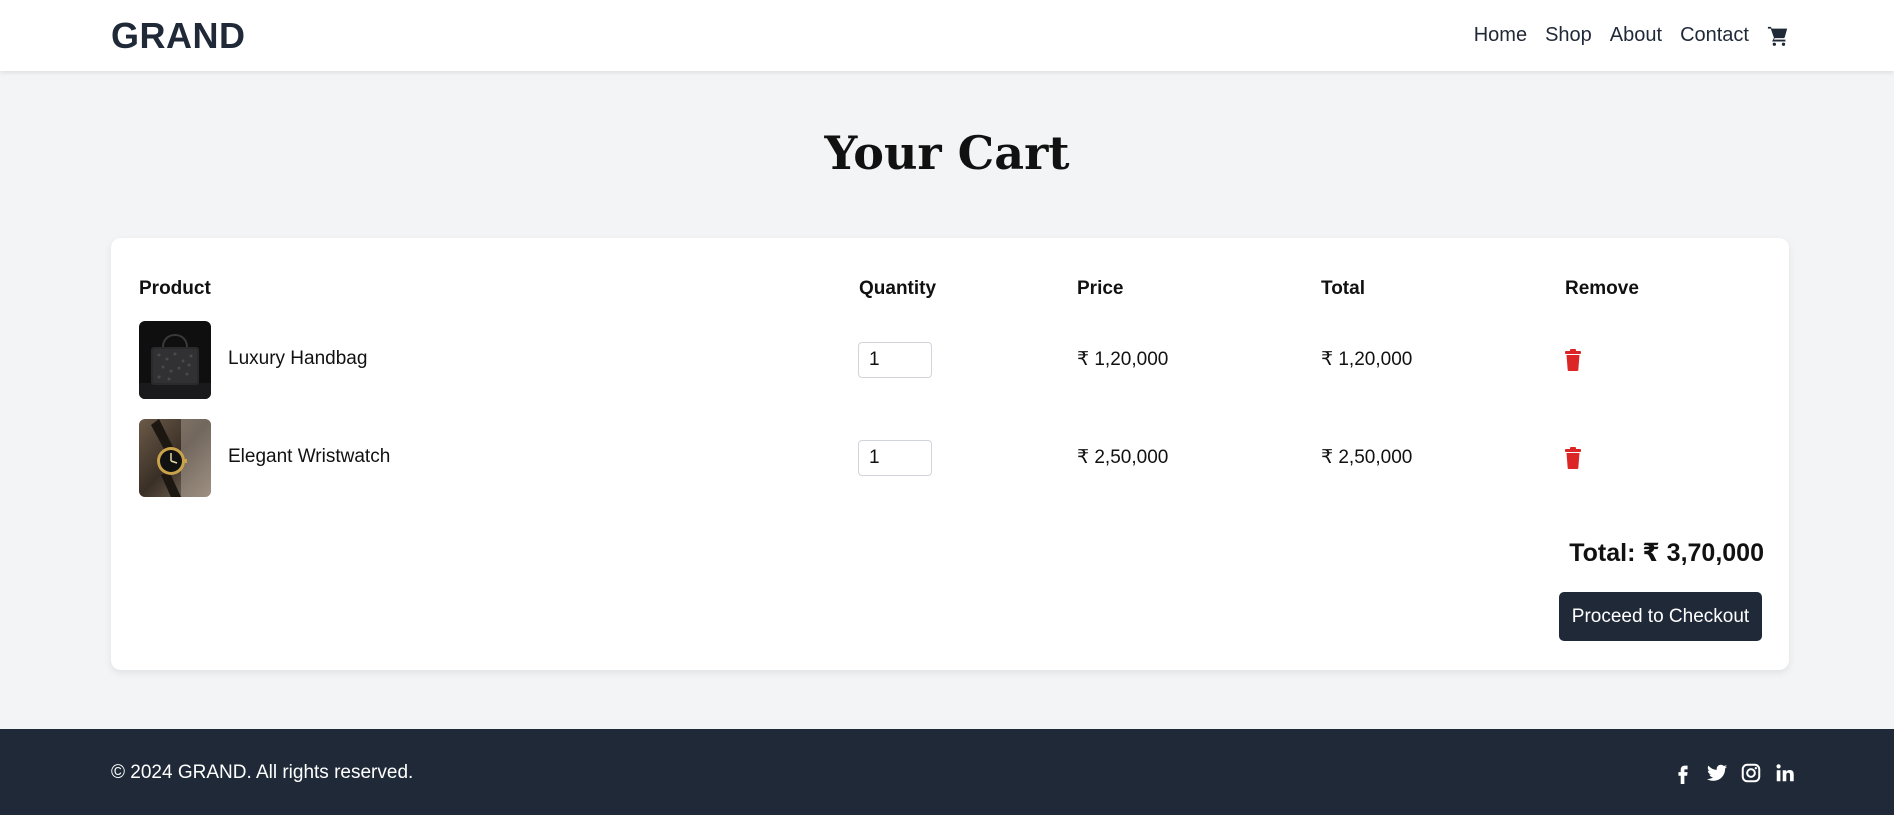  Describe the element at coordinates (1683, 773) in the screenshot. I see `facebook-icon` at that location.